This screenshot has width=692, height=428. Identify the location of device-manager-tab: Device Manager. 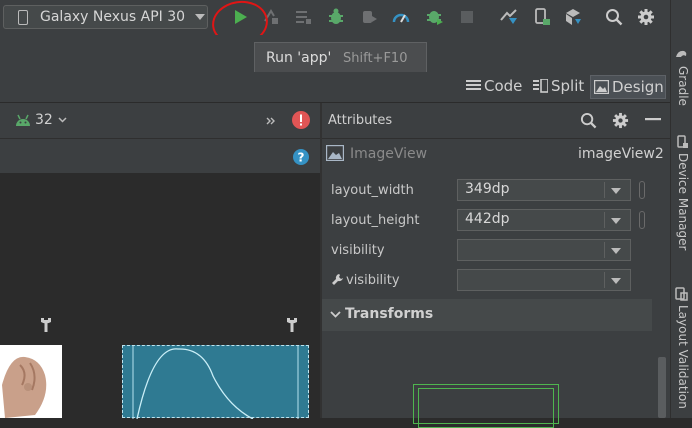
(683, 201).